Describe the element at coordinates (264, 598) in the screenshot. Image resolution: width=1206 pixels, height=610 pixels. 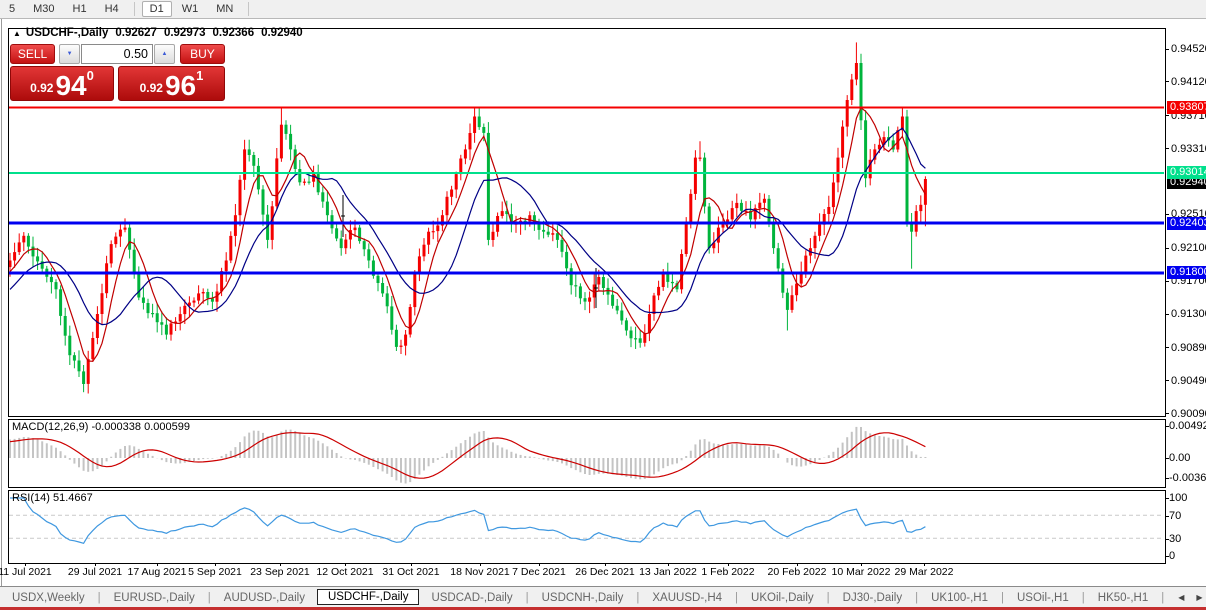
I see `chart-tab-audusd-daily: AUDUSD-,Daily` at that location.